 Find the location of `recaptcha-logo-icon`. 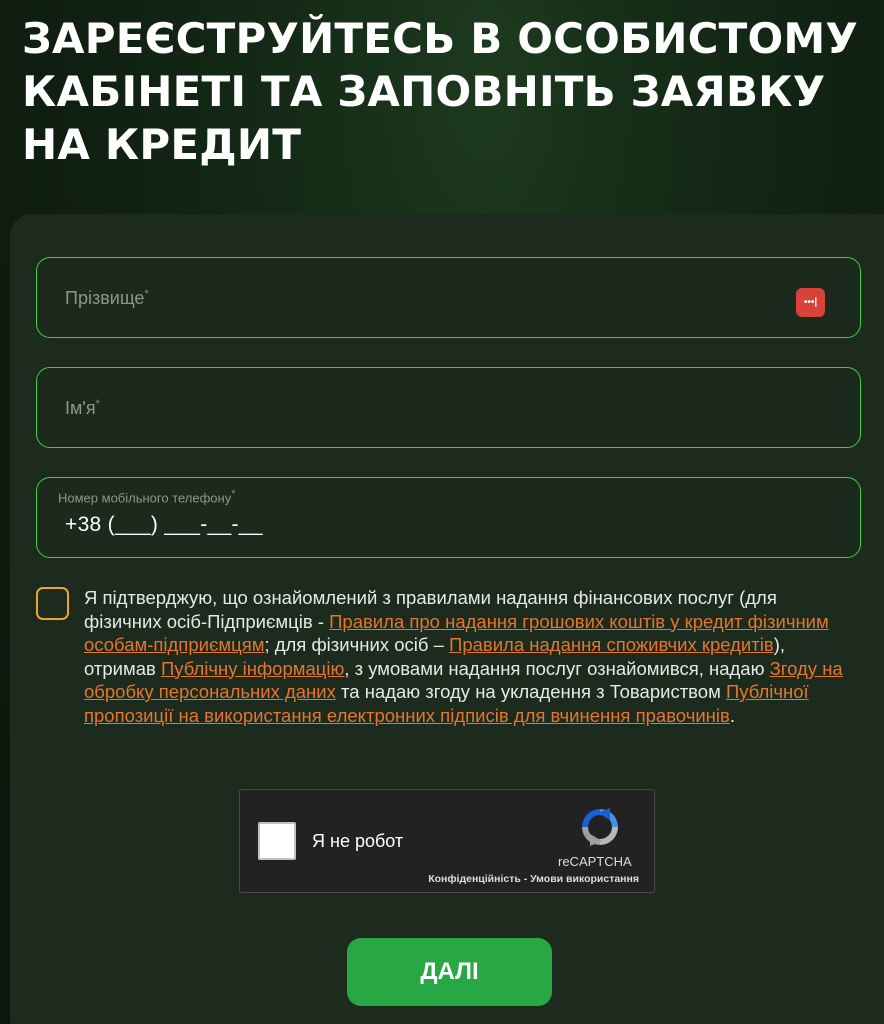

recaptcha-logo-icon is located at coordinates (600, 827).